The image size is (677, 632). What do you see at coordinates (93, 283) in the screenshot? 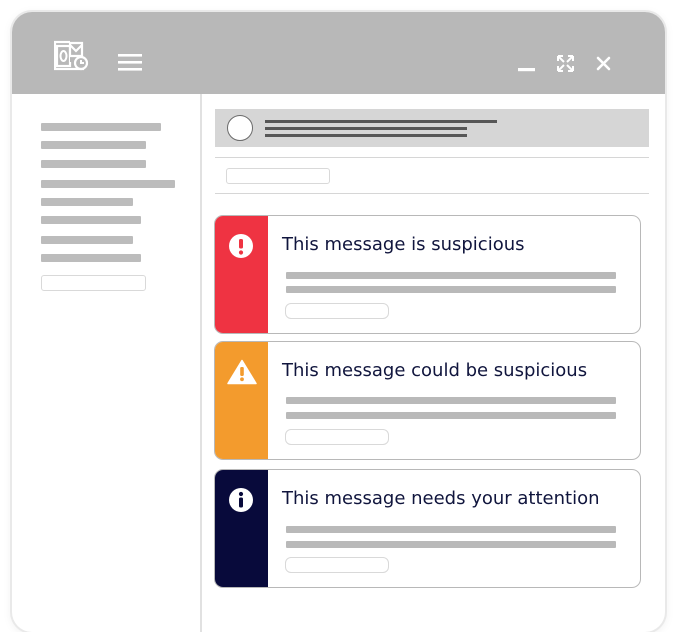
I see `sidebar-input-placeholder` at bounding box center [93, 283].